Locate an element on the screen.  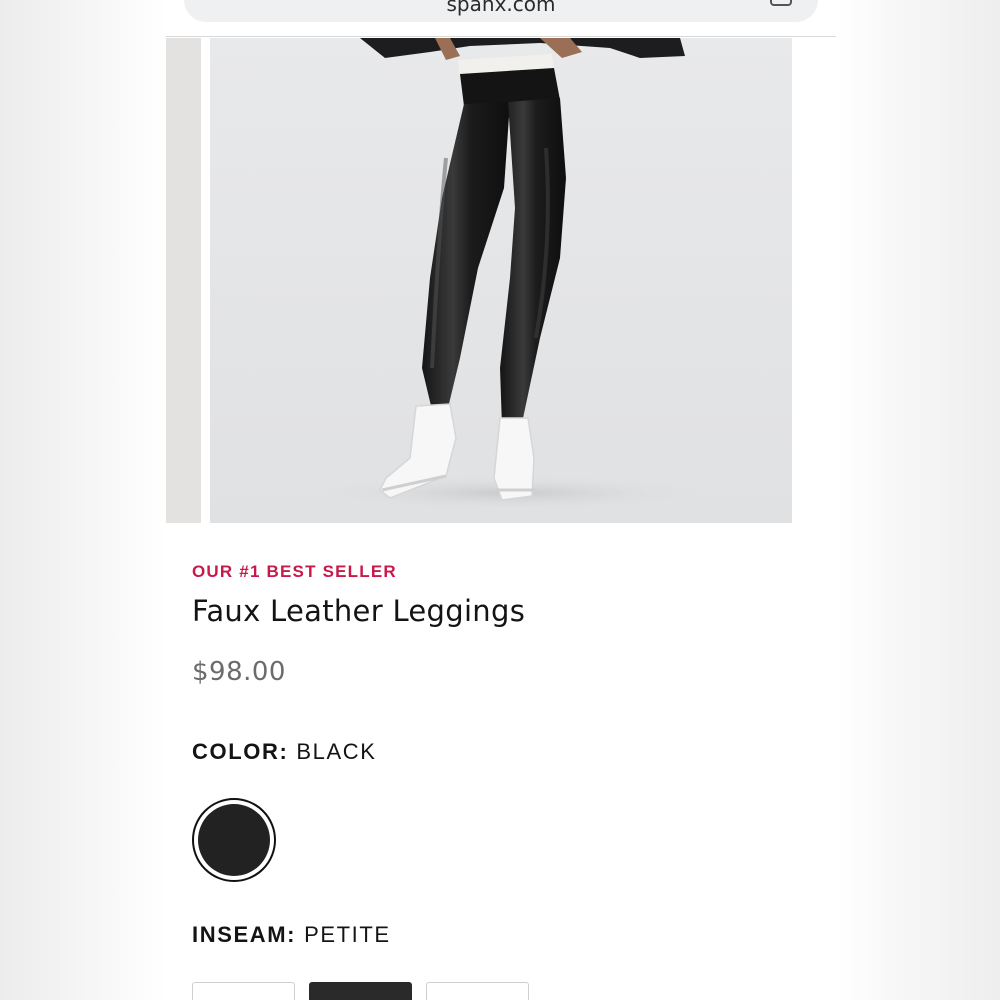
color-swatch-black is located at coordinates (234, 840).